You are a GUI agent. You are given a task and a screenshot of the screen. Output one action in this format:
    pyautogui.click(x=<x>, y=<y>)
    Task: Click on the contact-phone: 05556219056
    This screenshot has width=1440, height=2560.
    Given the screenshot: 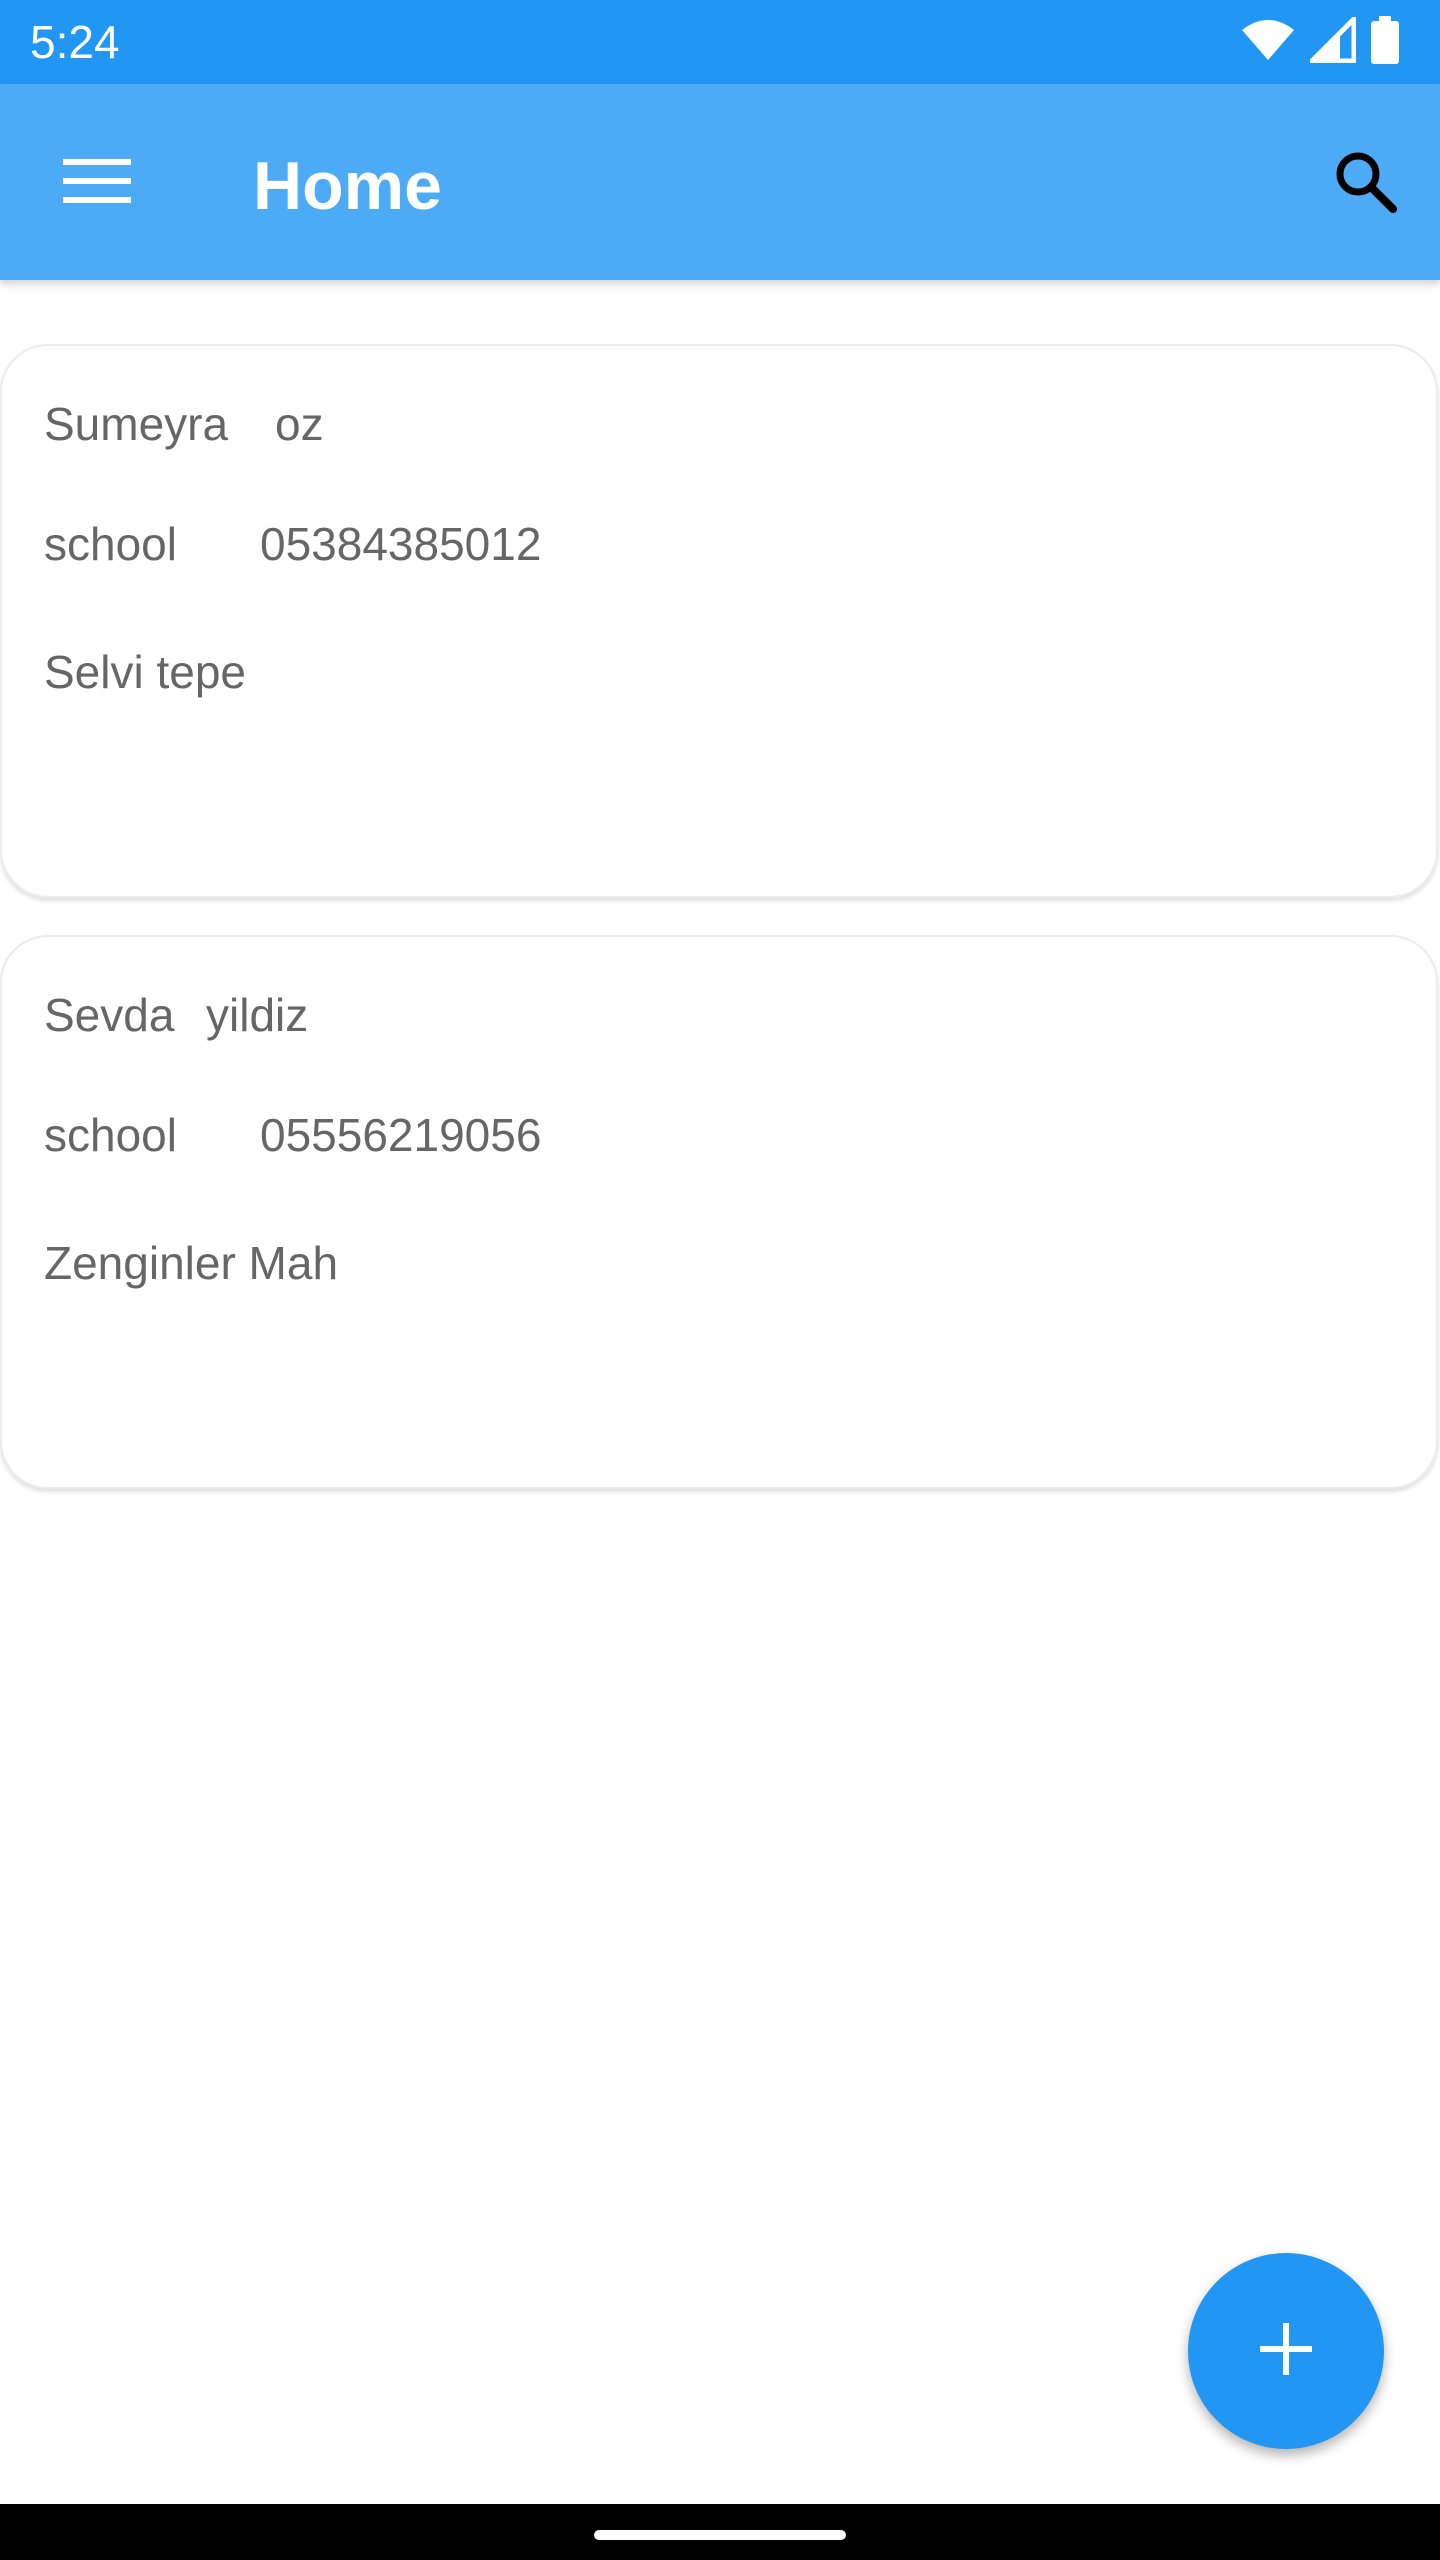 What is the action you would take?
    pyautogui.click(x=401, y=1135)
    